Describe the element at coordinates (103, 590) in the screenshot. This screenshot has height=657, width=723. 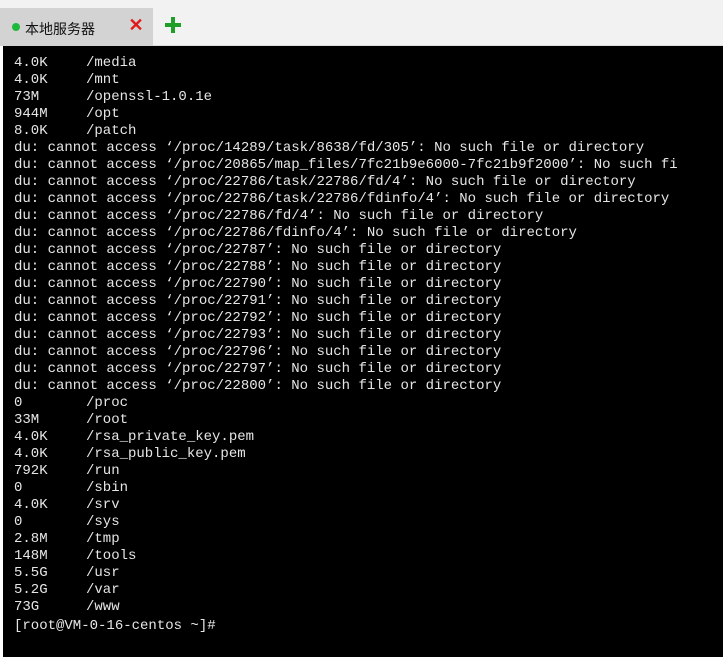
I see `du-path: /var` at that location.